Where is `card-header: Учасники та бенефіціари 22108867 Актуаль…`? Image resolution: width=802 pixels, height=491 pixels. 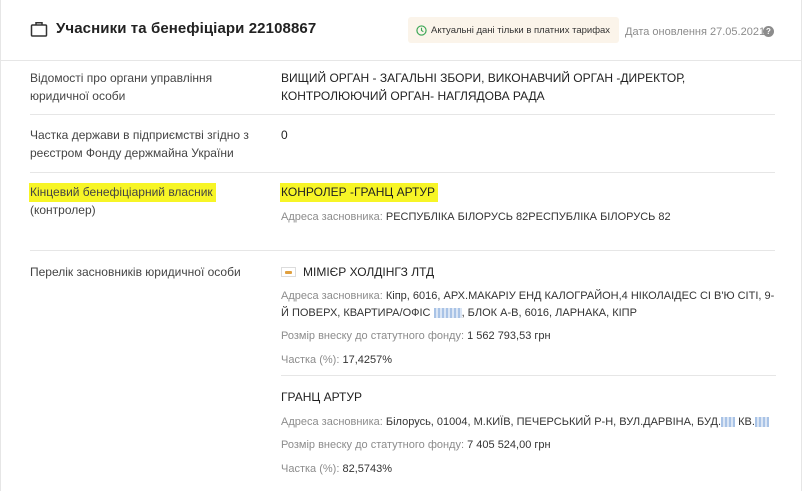 card-header: Учасники та бенефіціари 22108867 Актуаль… is located at coordinates (401, 30).